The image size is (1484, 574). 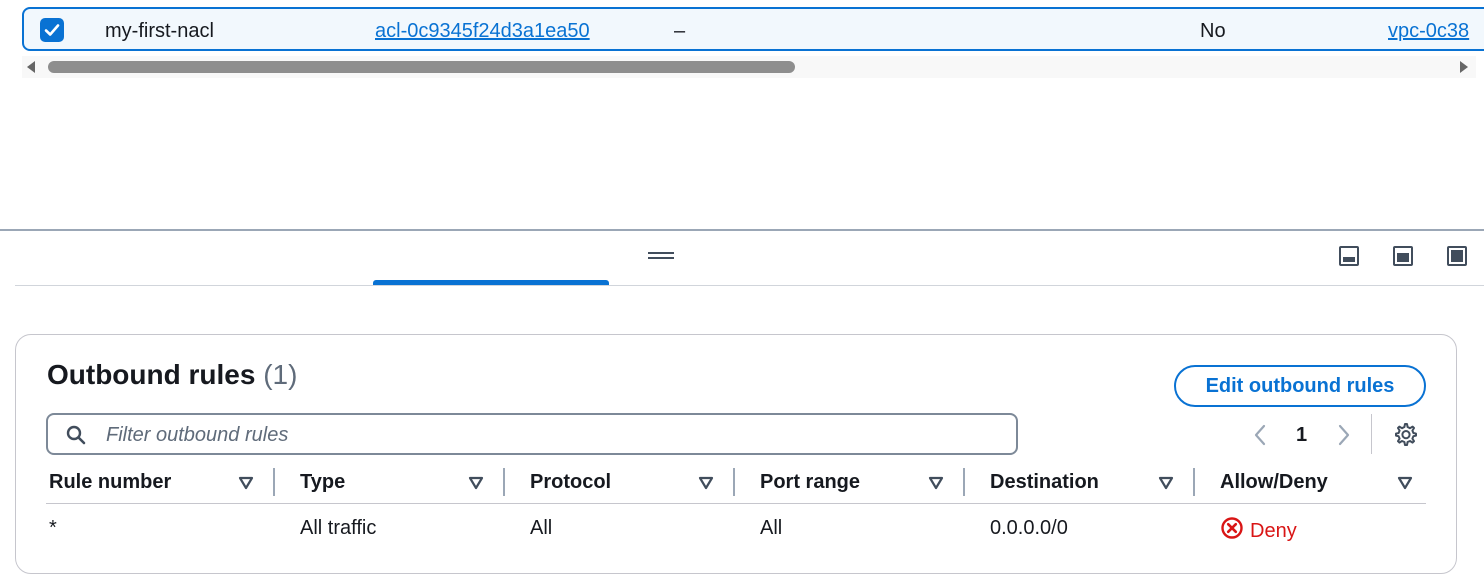 What do you see at coordinates (1044, 482) in the screenshot?
I see `column-header-destination: Destination` at bounding box center [1044, 482].